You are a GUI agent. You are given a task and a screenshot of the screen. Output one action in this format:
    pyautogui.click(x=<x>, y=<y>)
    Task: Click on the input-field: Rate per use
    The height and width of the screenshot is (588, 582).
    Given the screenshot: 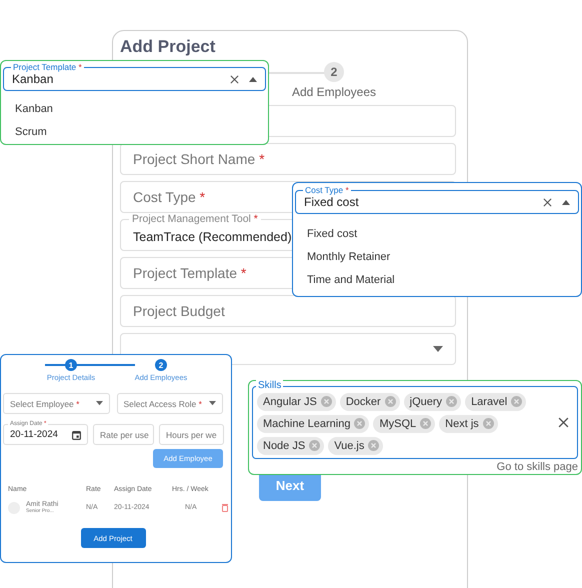 What is the action you would take?
    pyautogui.click(x=123, y=434)
    